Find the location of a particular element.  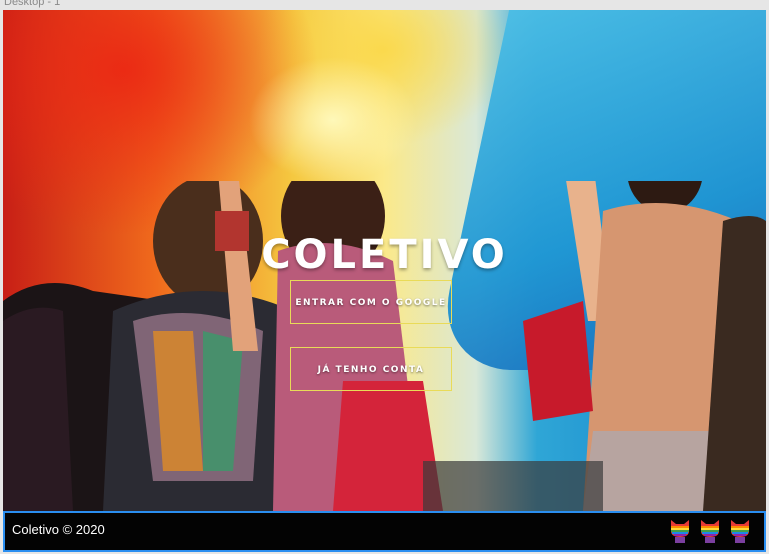

footer-icons is located at coordinates (710, 531).